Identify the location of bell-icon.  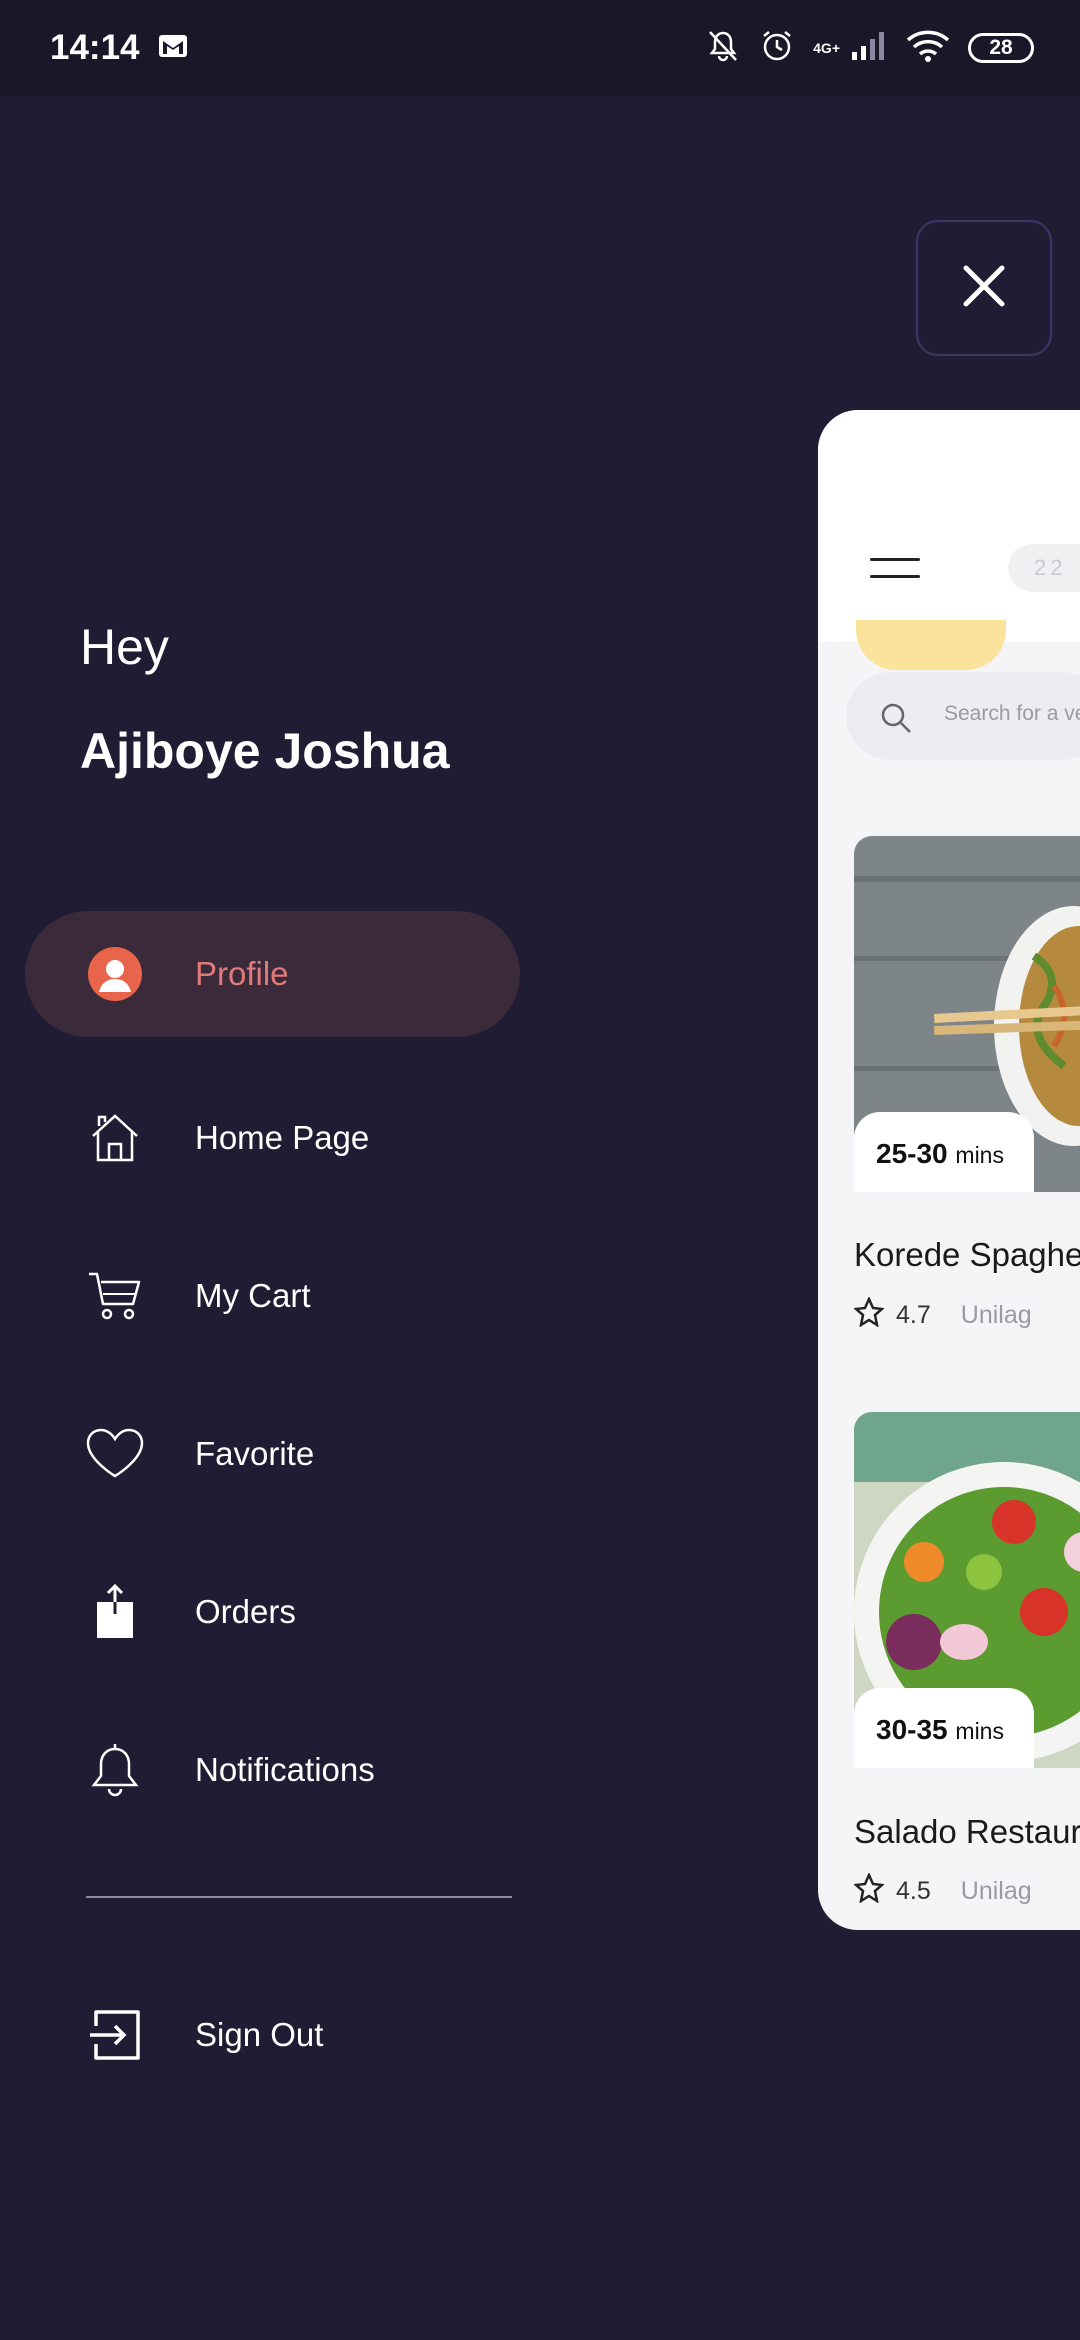
(115, 1770).